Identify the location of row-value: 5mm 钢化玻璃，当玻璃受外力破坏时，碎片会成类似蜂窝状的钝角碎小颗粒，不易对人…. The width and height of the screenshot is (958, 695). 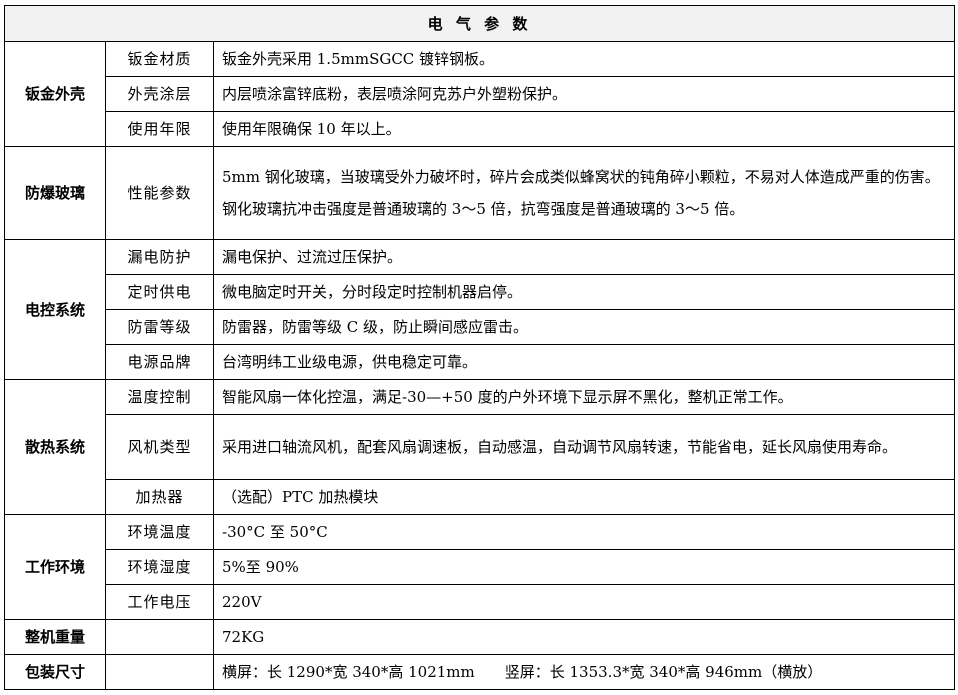
(584, 193).